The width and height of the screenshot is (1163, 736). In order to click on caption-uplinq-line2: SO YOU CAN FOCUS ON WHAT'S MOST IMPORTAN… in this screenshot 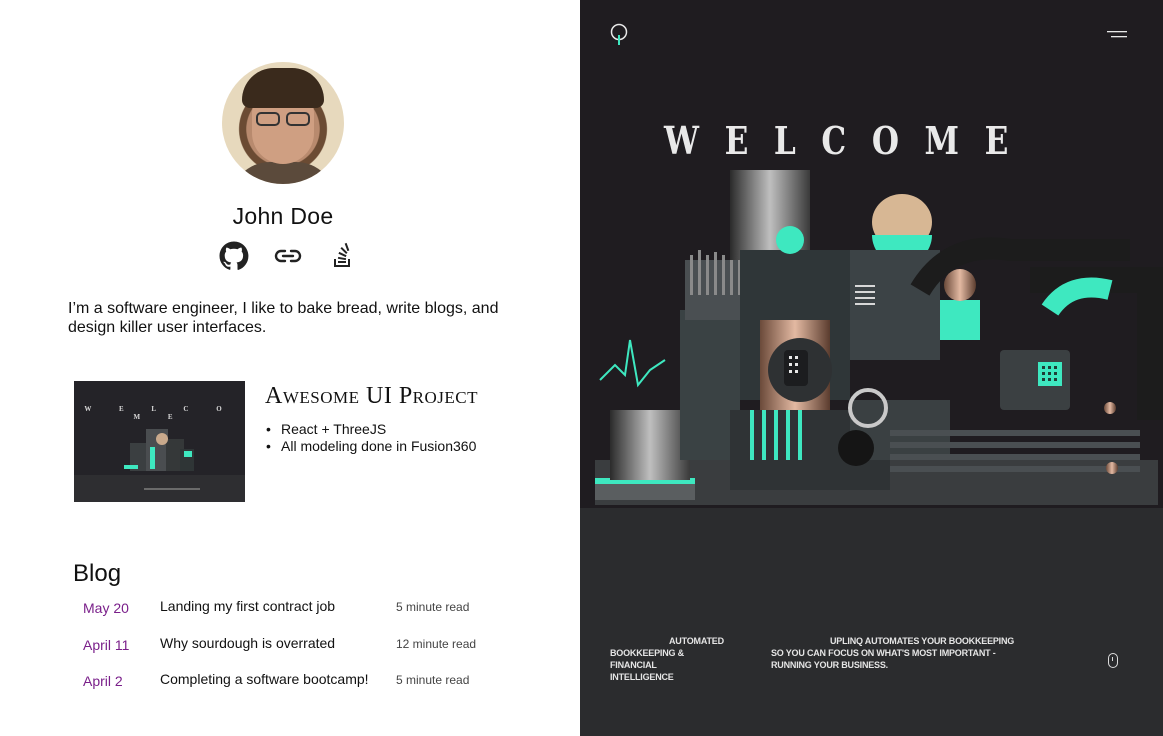, I will do `click(883, 653)`.